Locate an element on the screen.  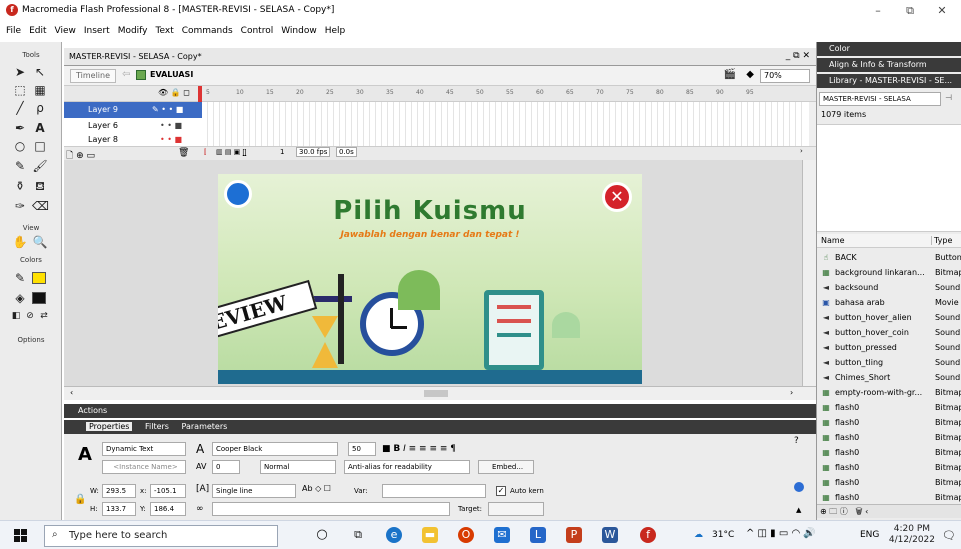
target-select is located at coordinates (516, 509).